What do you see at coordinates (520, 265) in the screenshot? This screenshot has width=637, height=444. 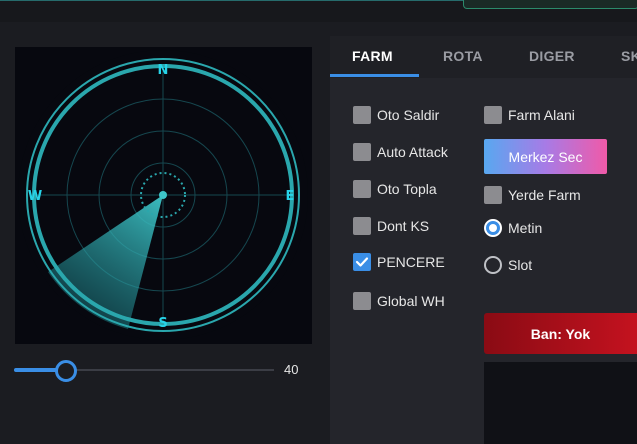 I see `radio-label: Slot` at bounding box center [520, 265].